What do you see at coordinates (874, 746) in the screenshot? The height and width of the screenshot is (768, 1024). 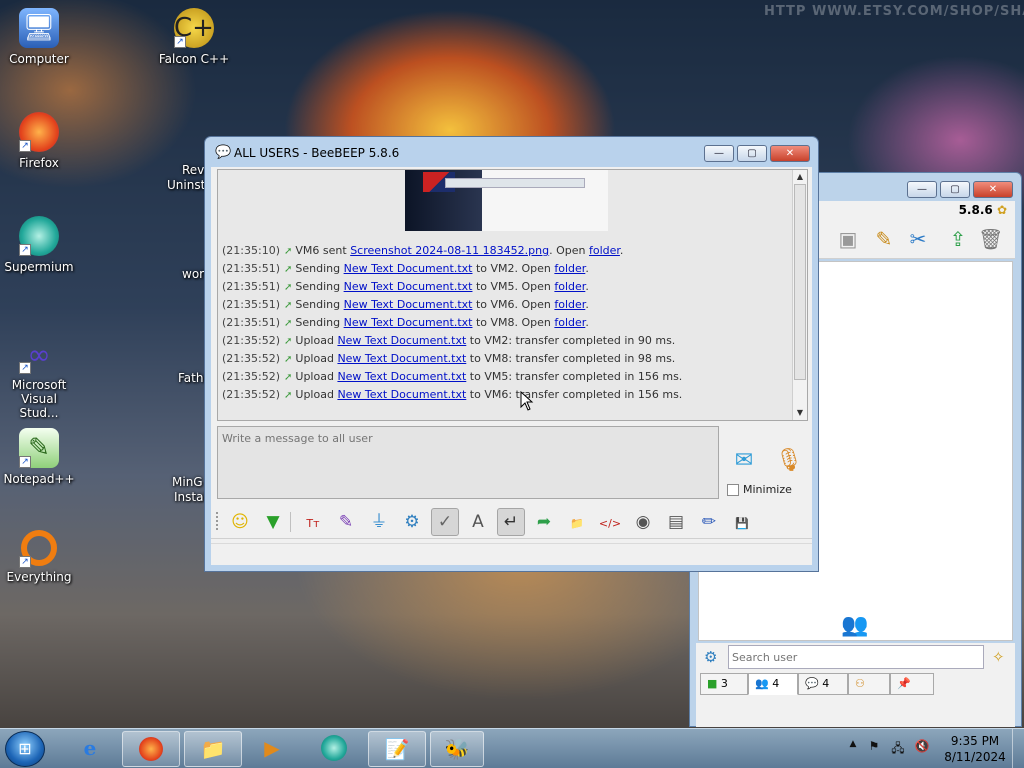 I see `action-center-flag-icon: ⚑` at bounding box center [874, 746].